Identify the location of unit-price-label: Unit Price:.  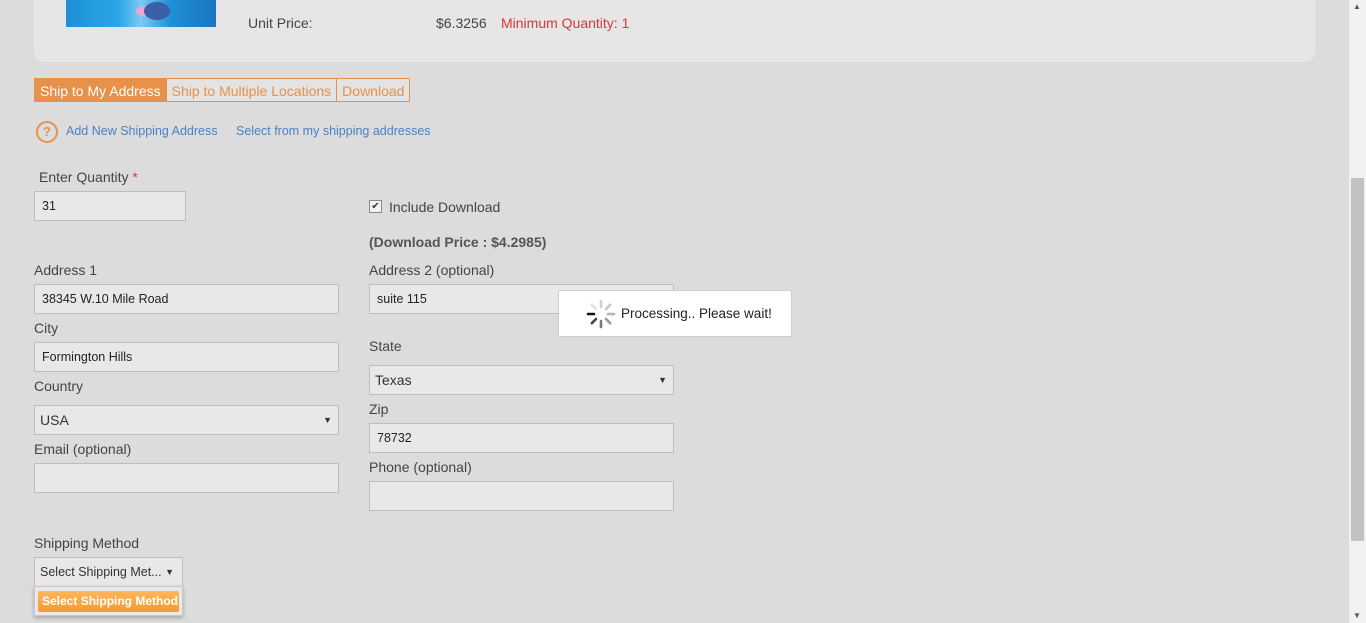
(280, 23).